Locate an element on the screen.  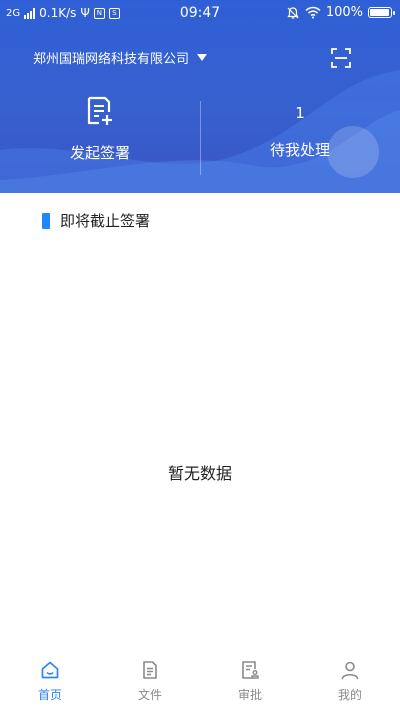
company-name: 郑州国瑞网络科技有限公司 is located at coordinates (111, 59).